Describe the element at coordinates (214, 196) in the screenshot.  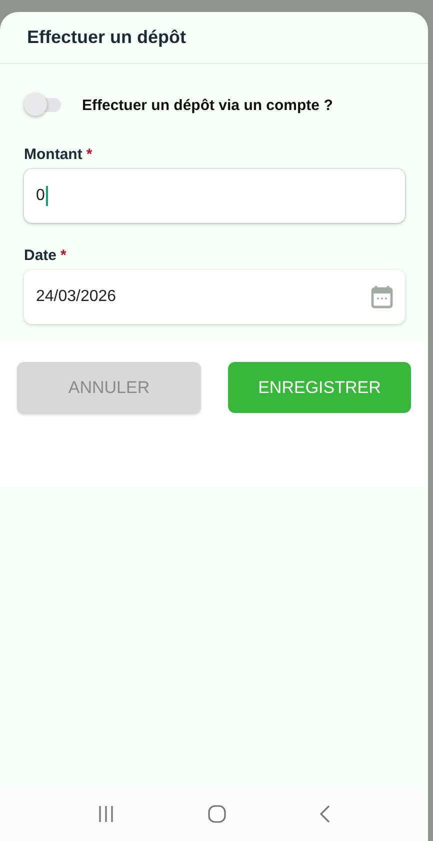
I see `input-field: 0` at that location.